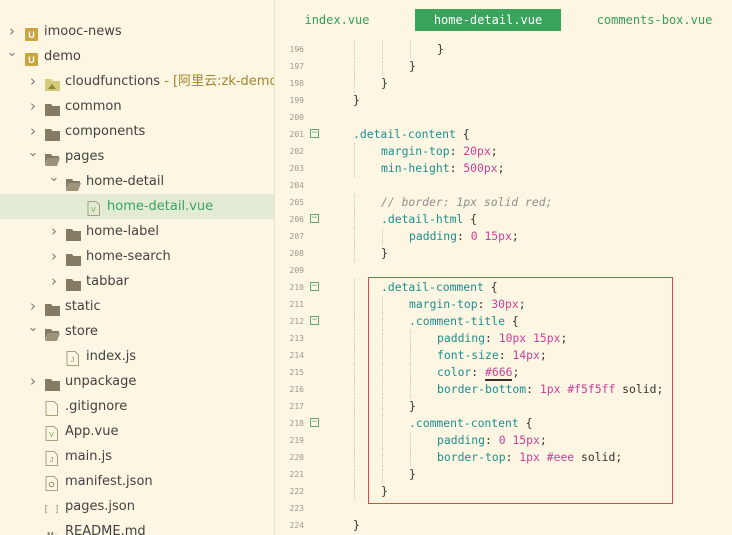  I want to click on code-line: 219 padding: 0 15px;, so click(503, 440).